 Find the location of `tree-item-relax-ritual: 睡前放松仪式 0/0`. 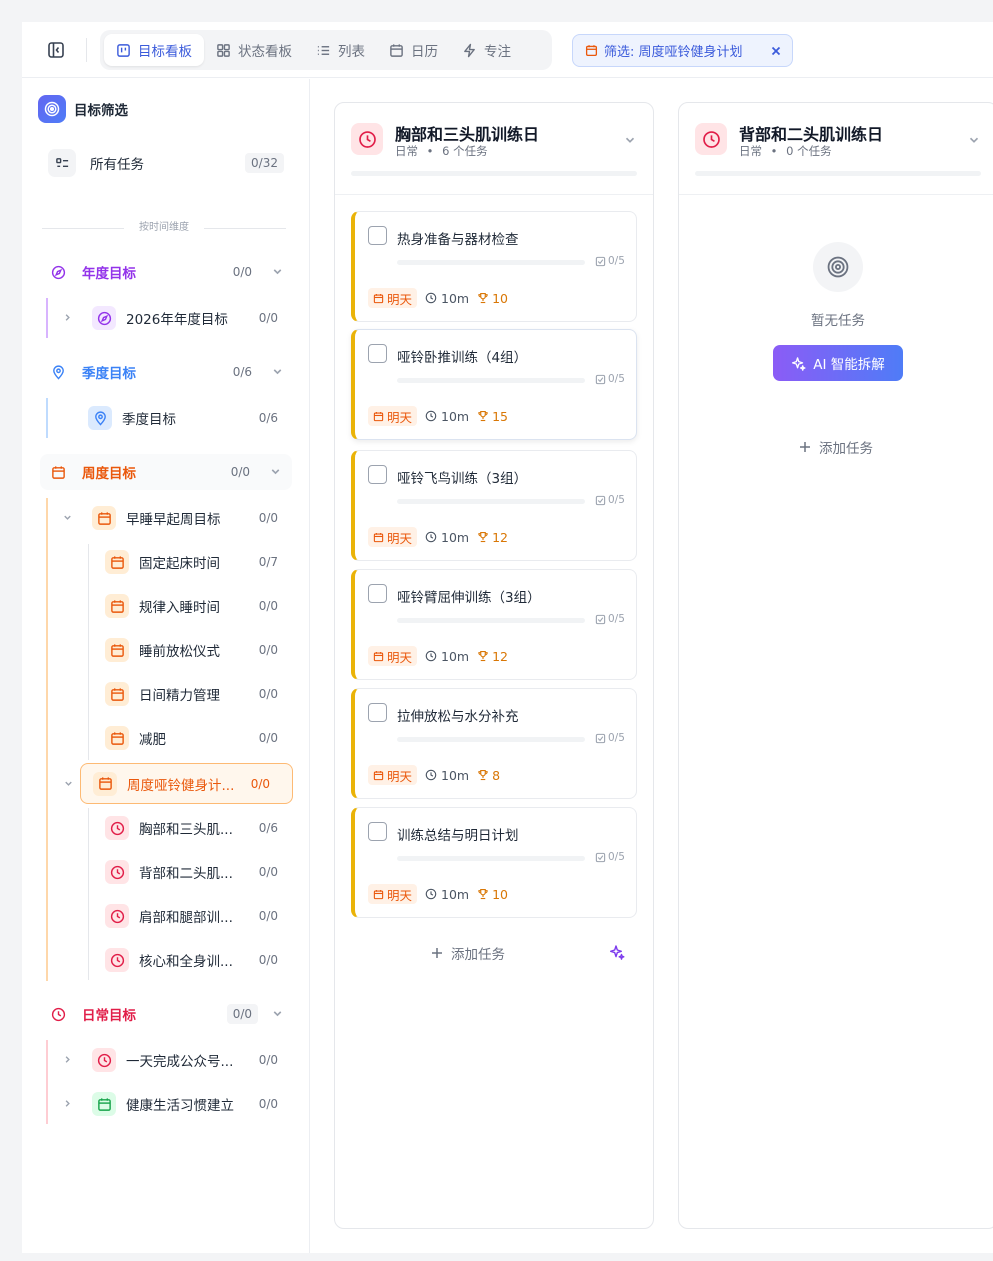

tree-item-relax-ritual: 睡前放松仪式 0/0 is located at coordinates (196, 650).